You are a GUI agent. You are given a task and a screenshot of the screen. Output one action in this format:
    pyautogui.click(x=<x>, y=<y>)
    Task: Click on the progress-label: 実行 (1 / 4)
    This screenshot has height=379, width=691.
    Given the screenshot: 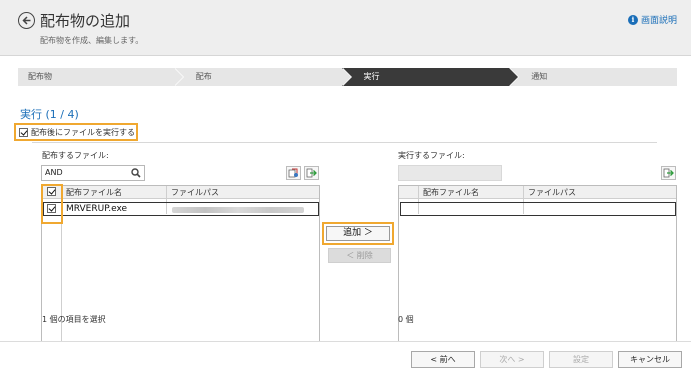 What is the action you would take?
    pyautogui.click(x=49, y=114)
    